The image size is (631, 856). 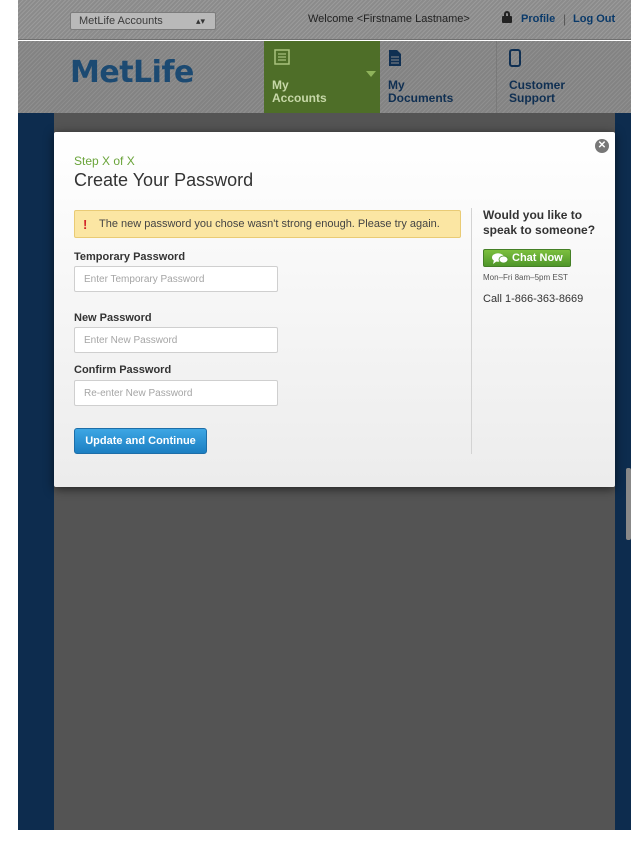 What do you see at coordinates (537, 258) in the screenshot?
I see `chat-now-label: Chat Now` at bounding box center [537, 258].